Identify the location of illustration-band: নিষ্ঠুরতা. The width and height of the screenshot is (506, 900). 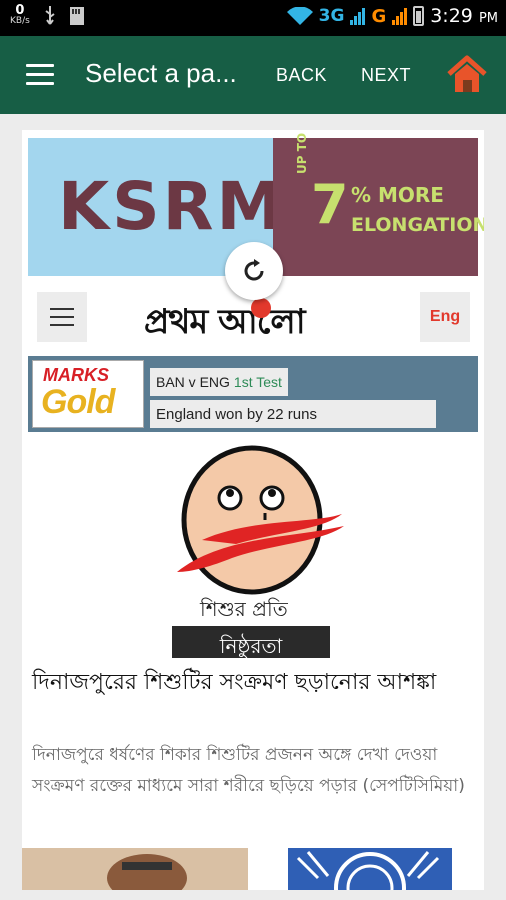
(251, 642).